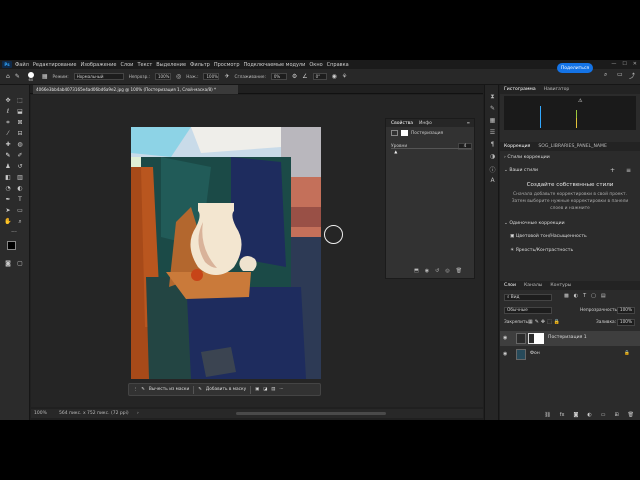 The height and width of the screenshot is (480, 640). What do you see at coordinates (226, 389) in the screenshot?
I see `add-to-mask-button: Добавить в маску` at bounding box center [226, 389].